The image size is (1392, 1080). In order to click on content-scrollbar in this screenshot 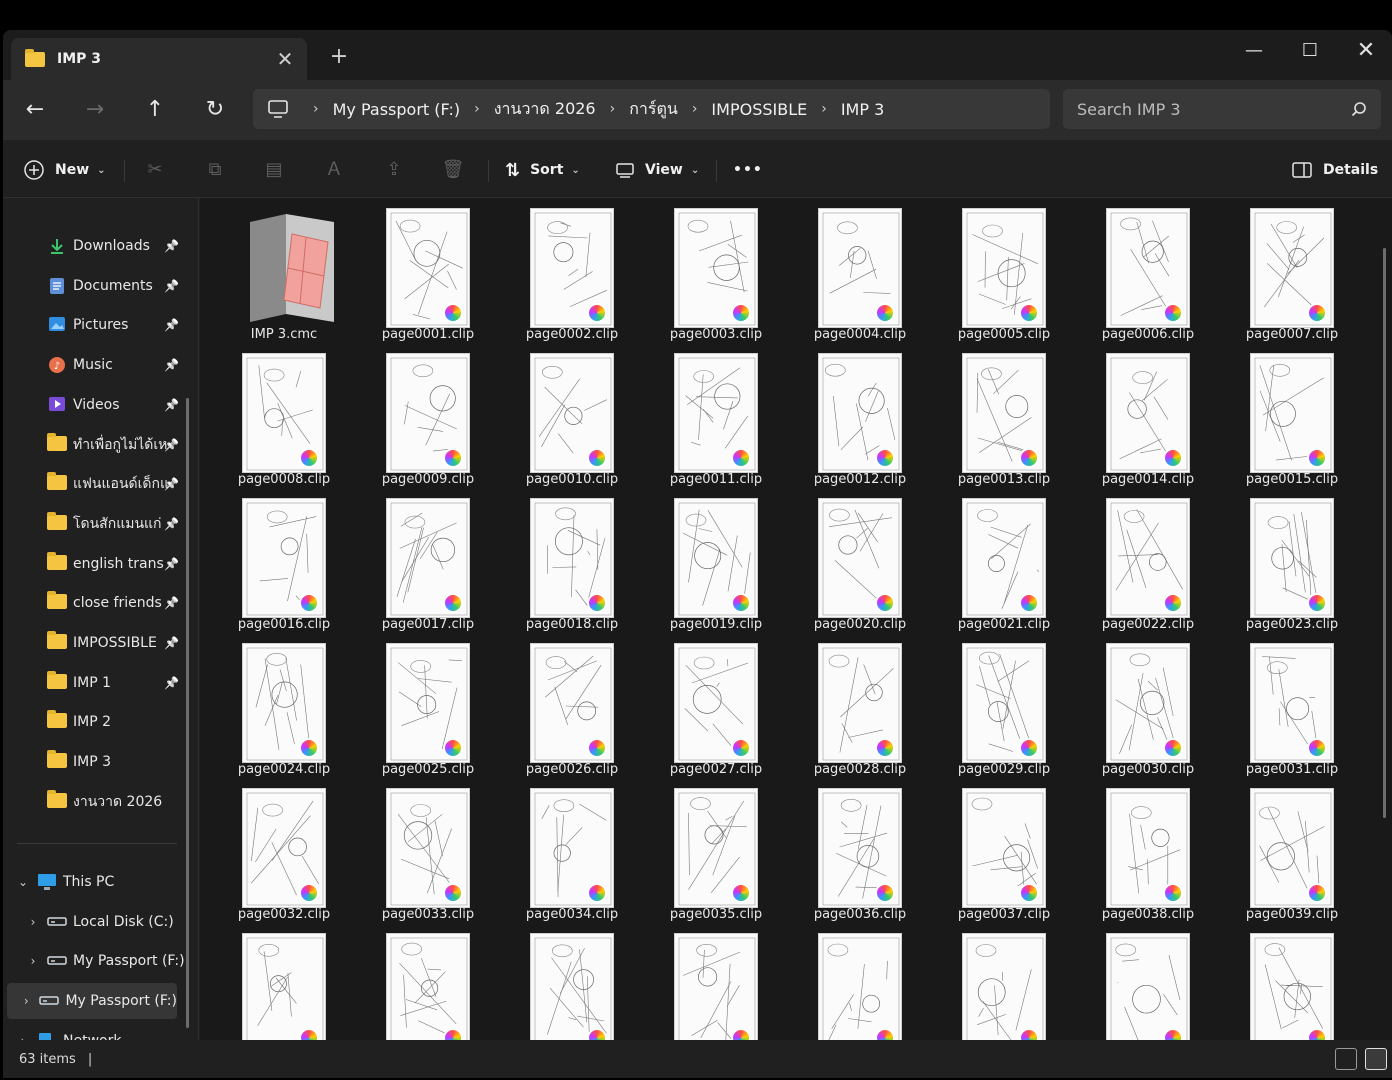, I will do `click(1384, 533)`.